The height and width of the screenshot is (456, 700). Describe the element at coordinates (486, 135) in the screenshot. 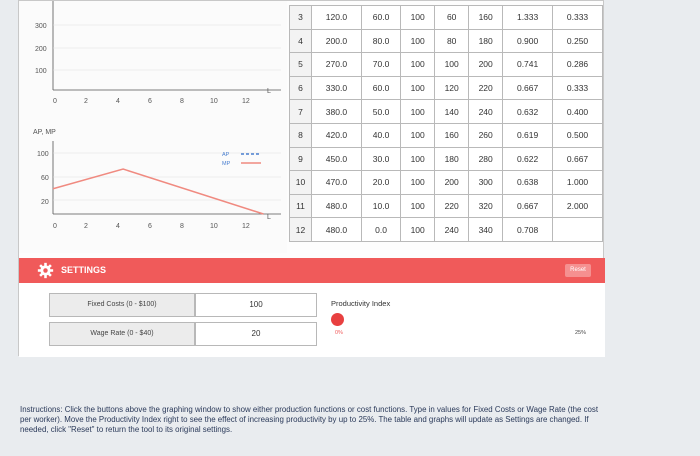

I see `table-cell: 260` at that location.